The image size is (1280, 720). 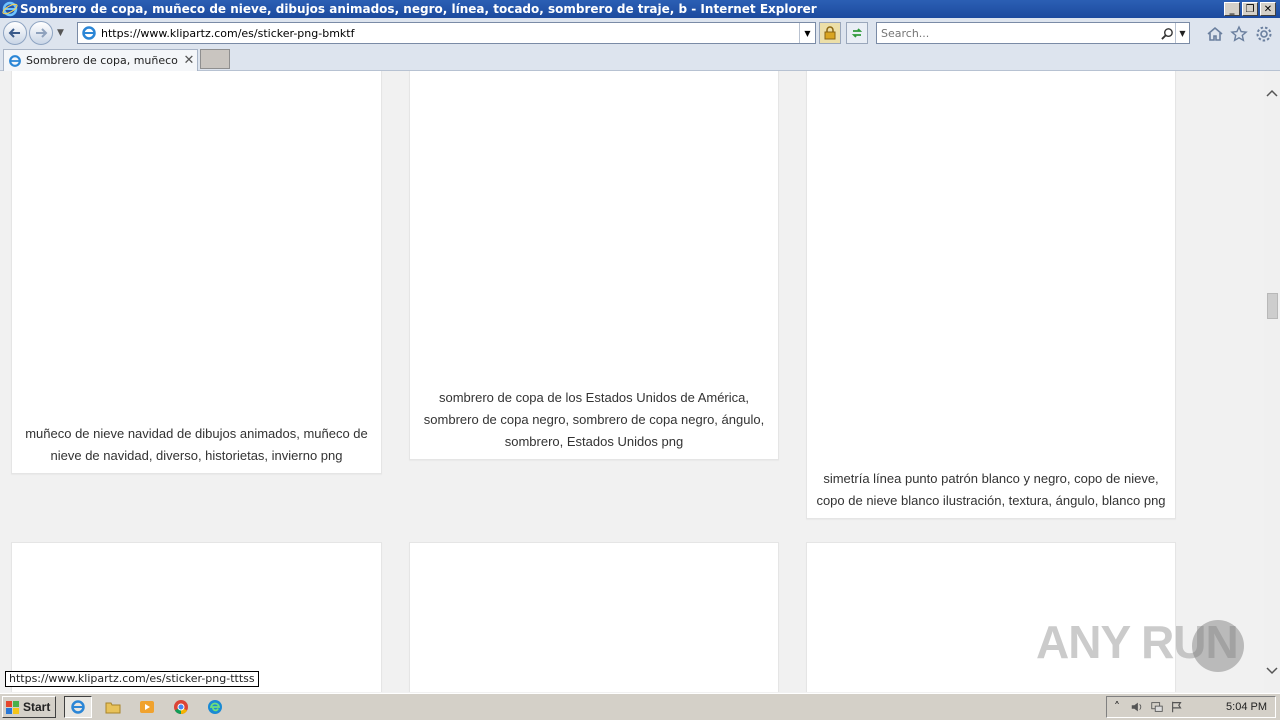 I want to click on settings-gear-icon, so click(x=1264, y=34).